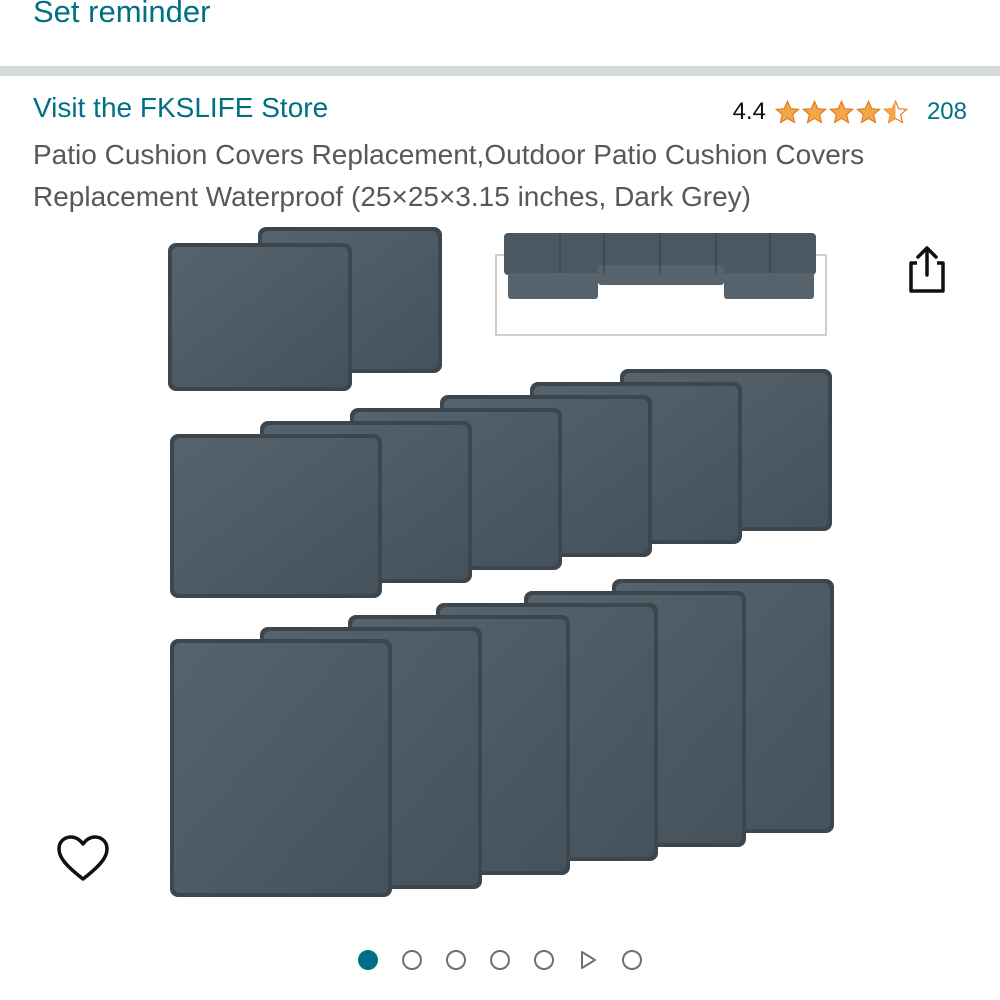  I want to click on heart-icon, so click(83, 858).